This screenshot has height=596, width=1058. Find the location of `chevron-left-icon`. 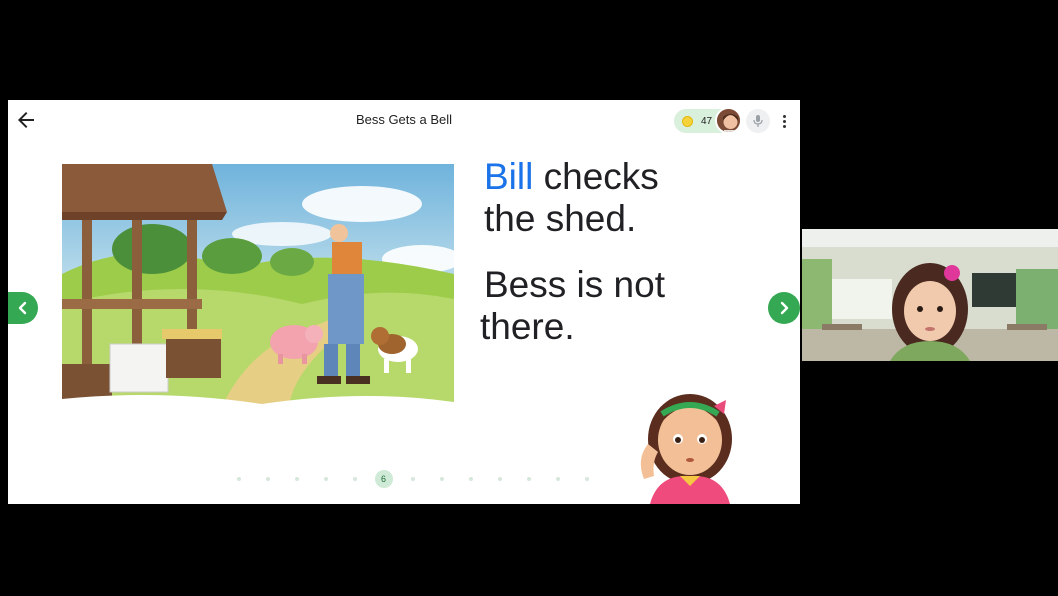

chevron-left-icon is located at coordinates (22, 308).